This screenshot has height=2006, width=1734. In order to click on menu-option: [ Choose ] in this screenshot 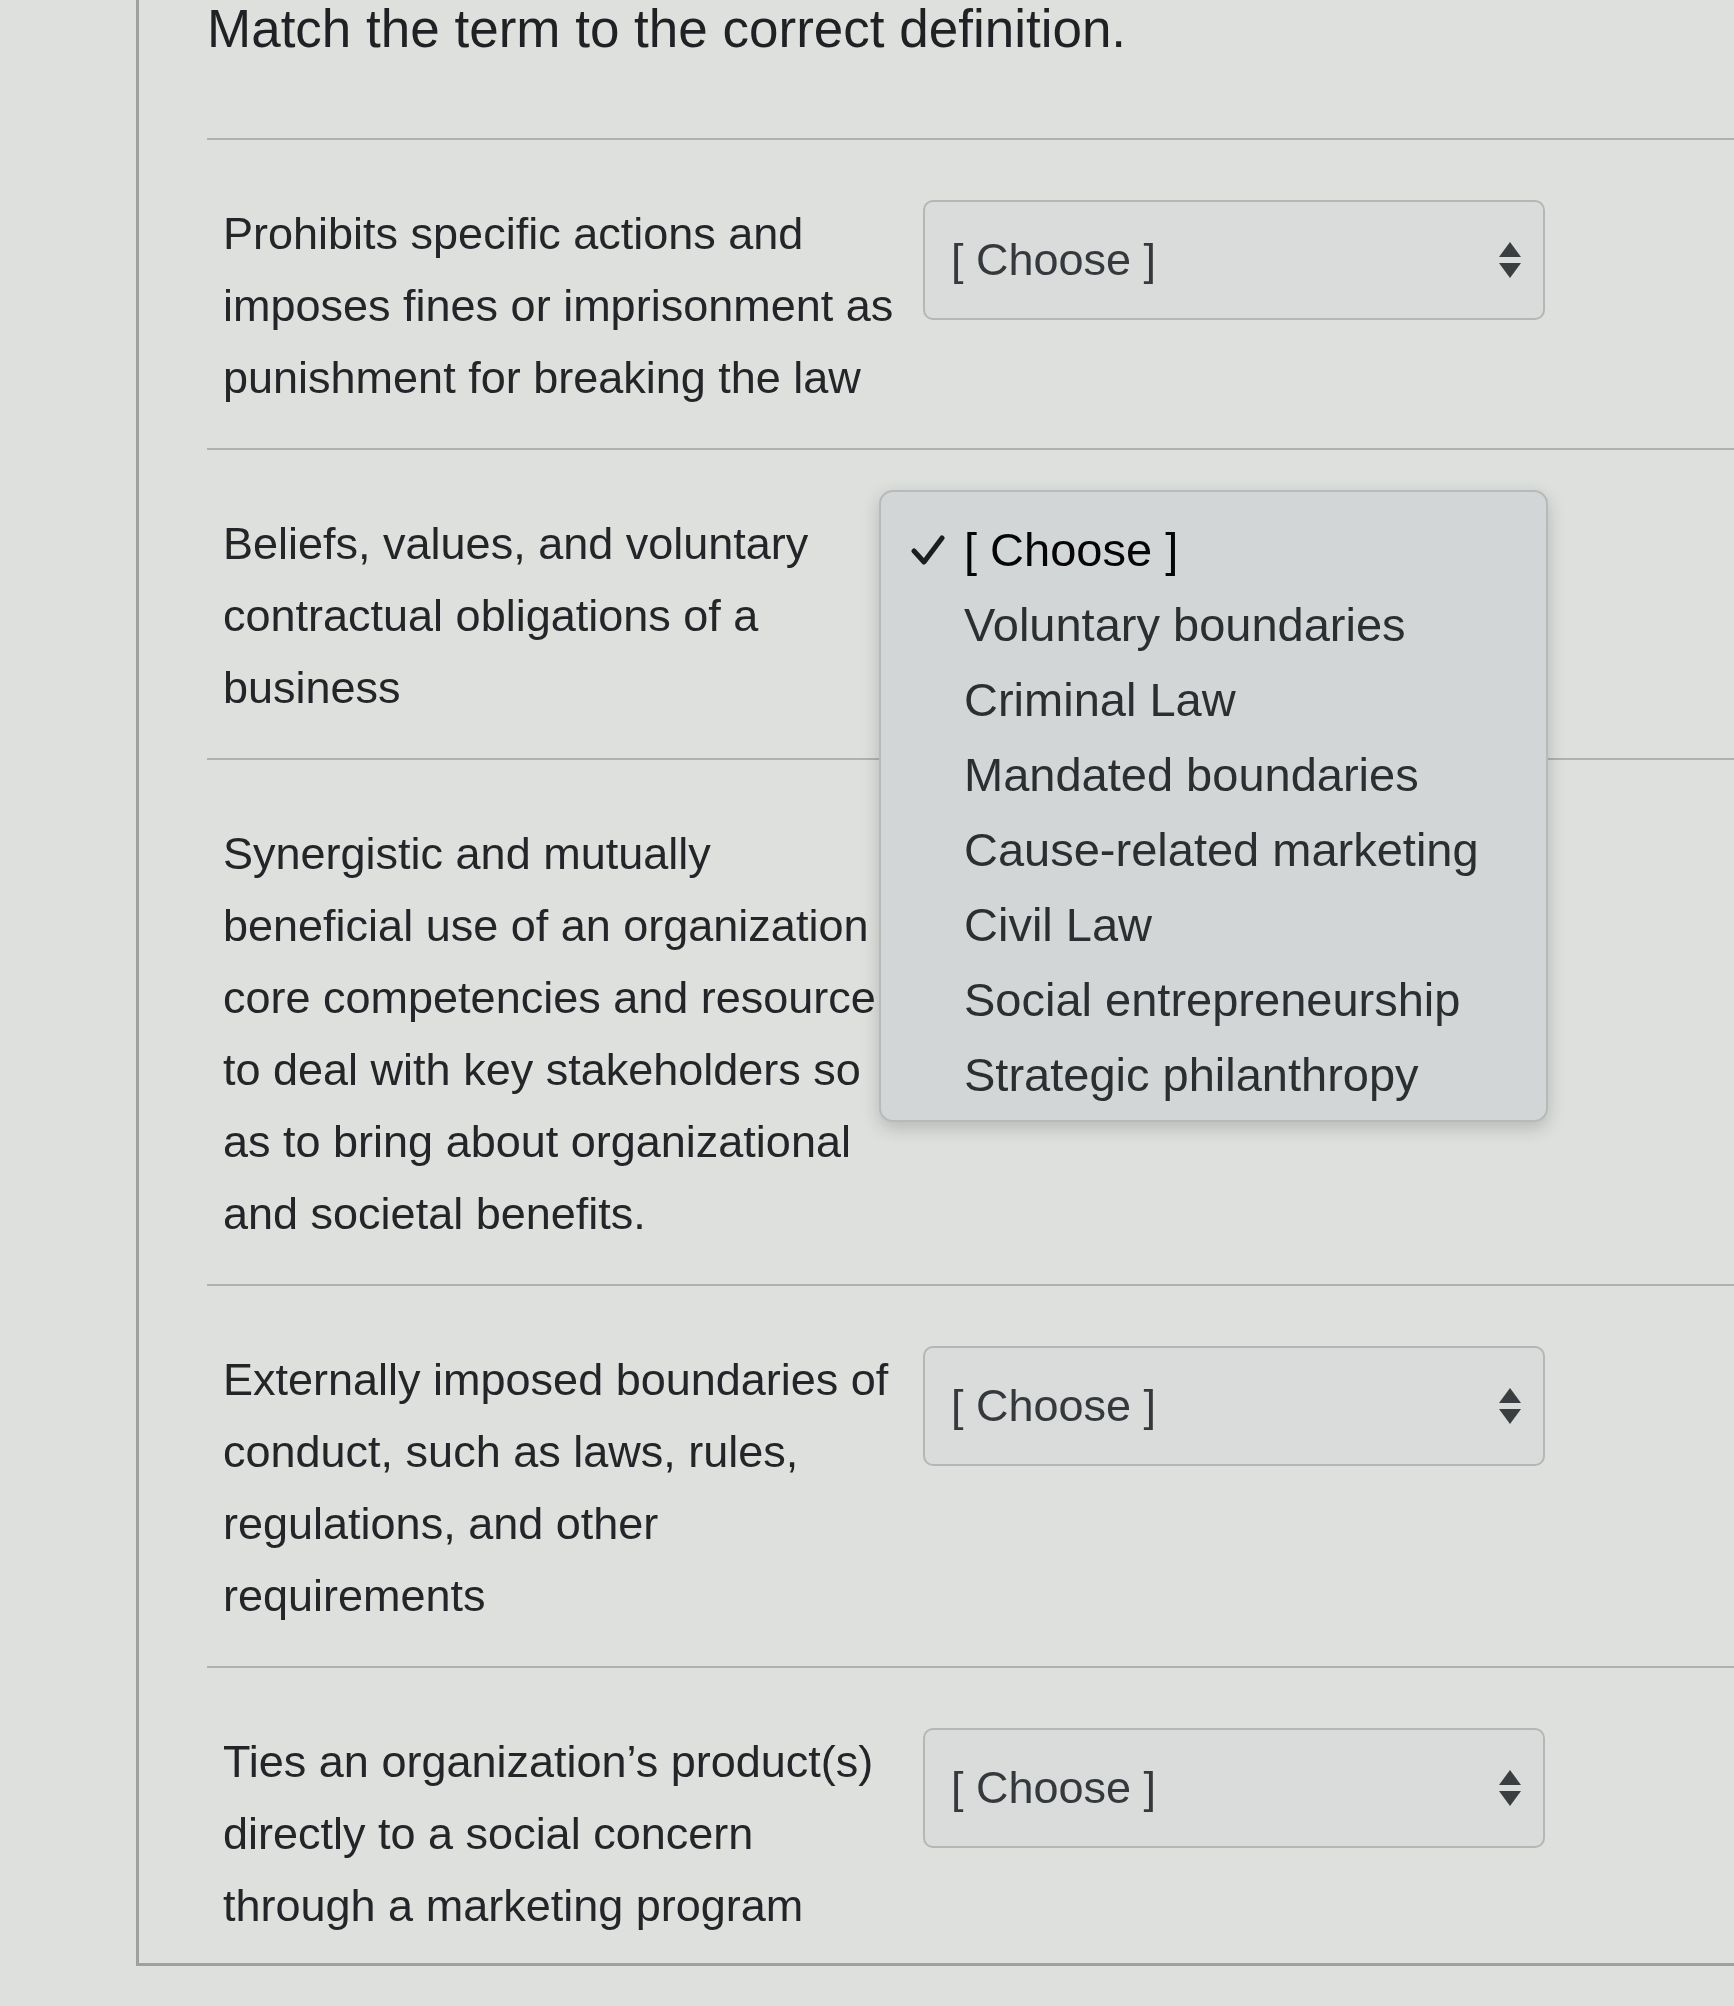, I will do `click(1045, 549)`.